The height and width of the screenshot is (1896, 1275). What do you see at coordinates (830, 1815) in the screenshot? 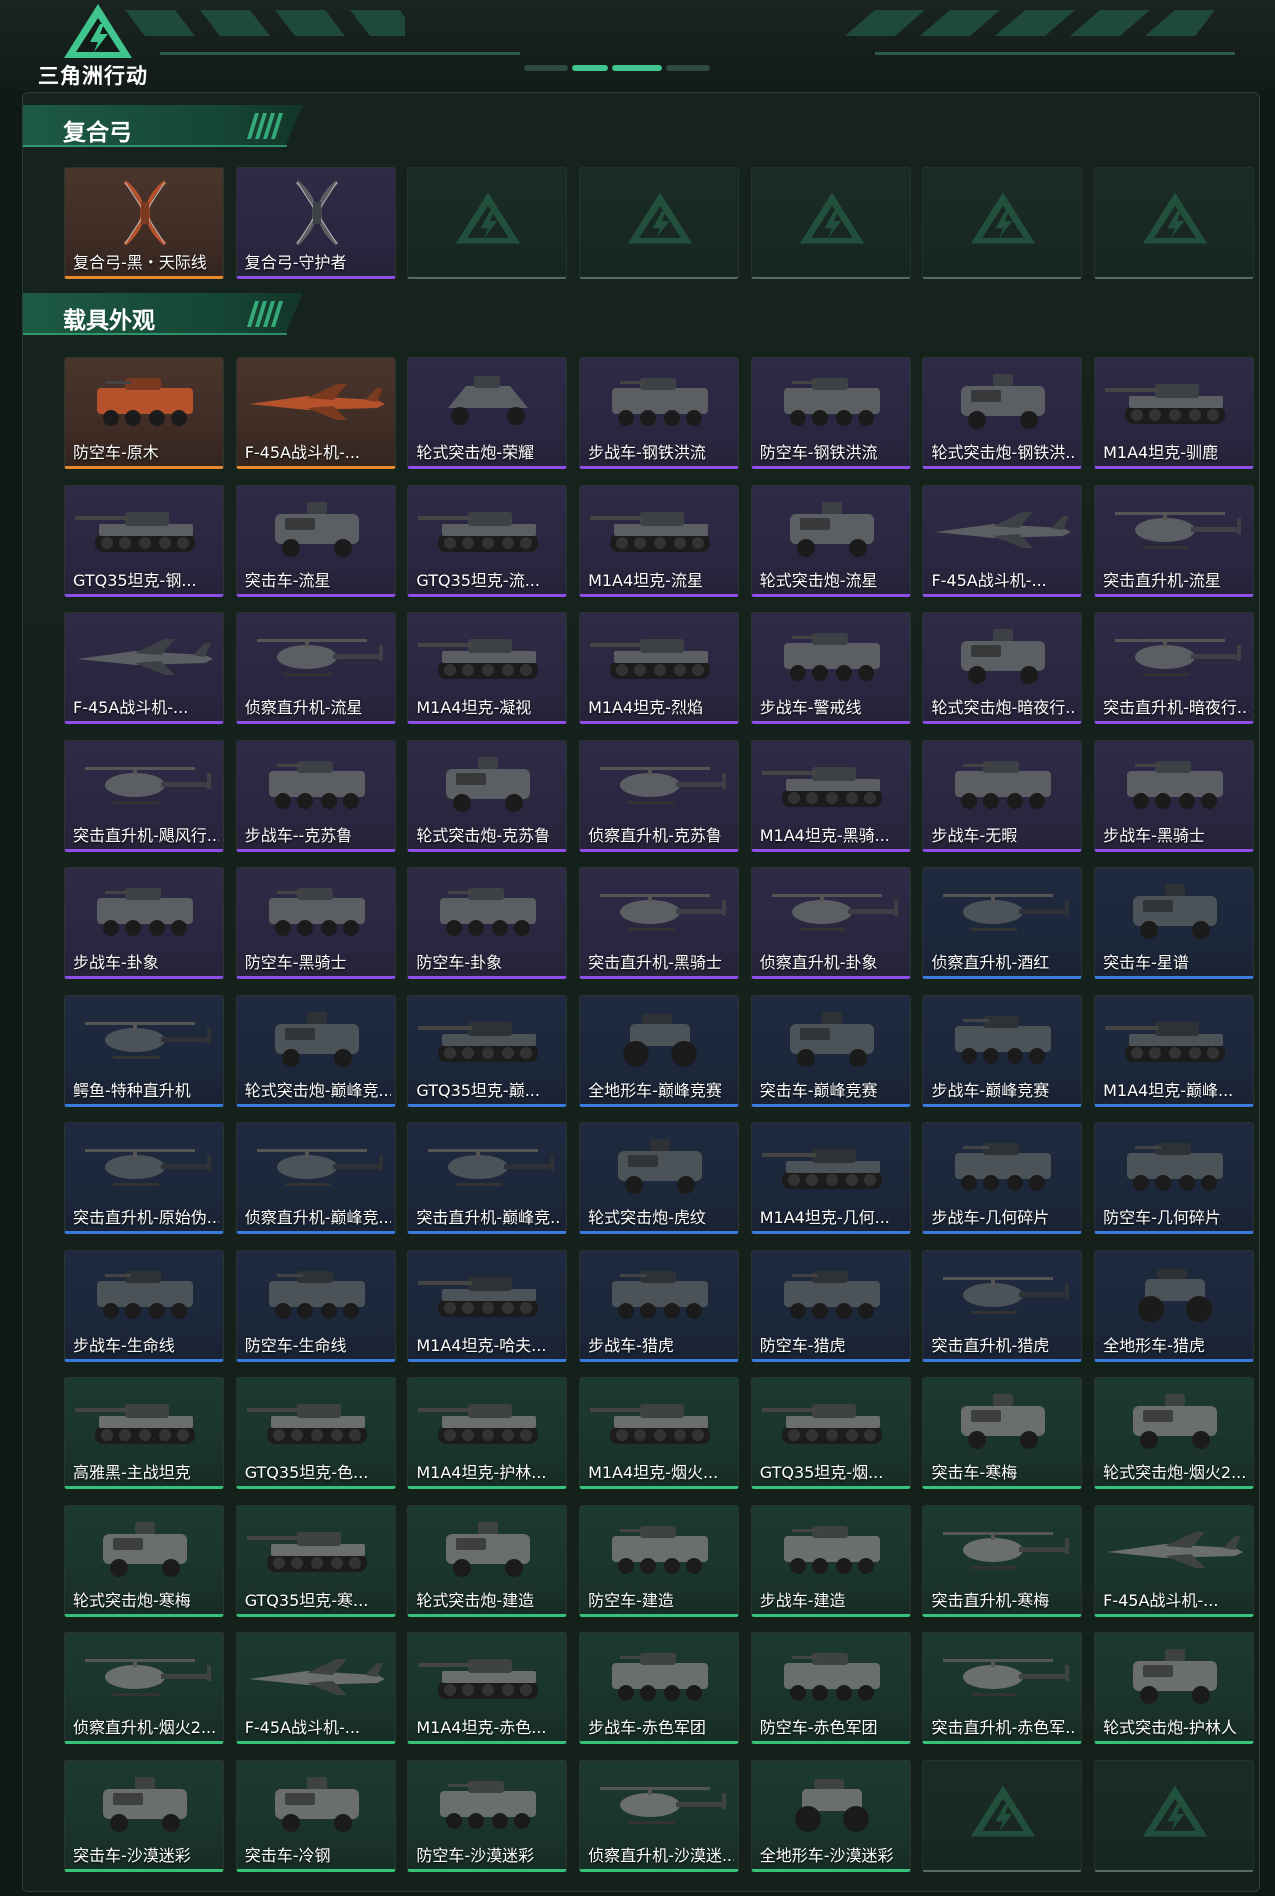
I see `skin-card: 全地形车-沙漠迷彩` at bounding box center [830, 1815].